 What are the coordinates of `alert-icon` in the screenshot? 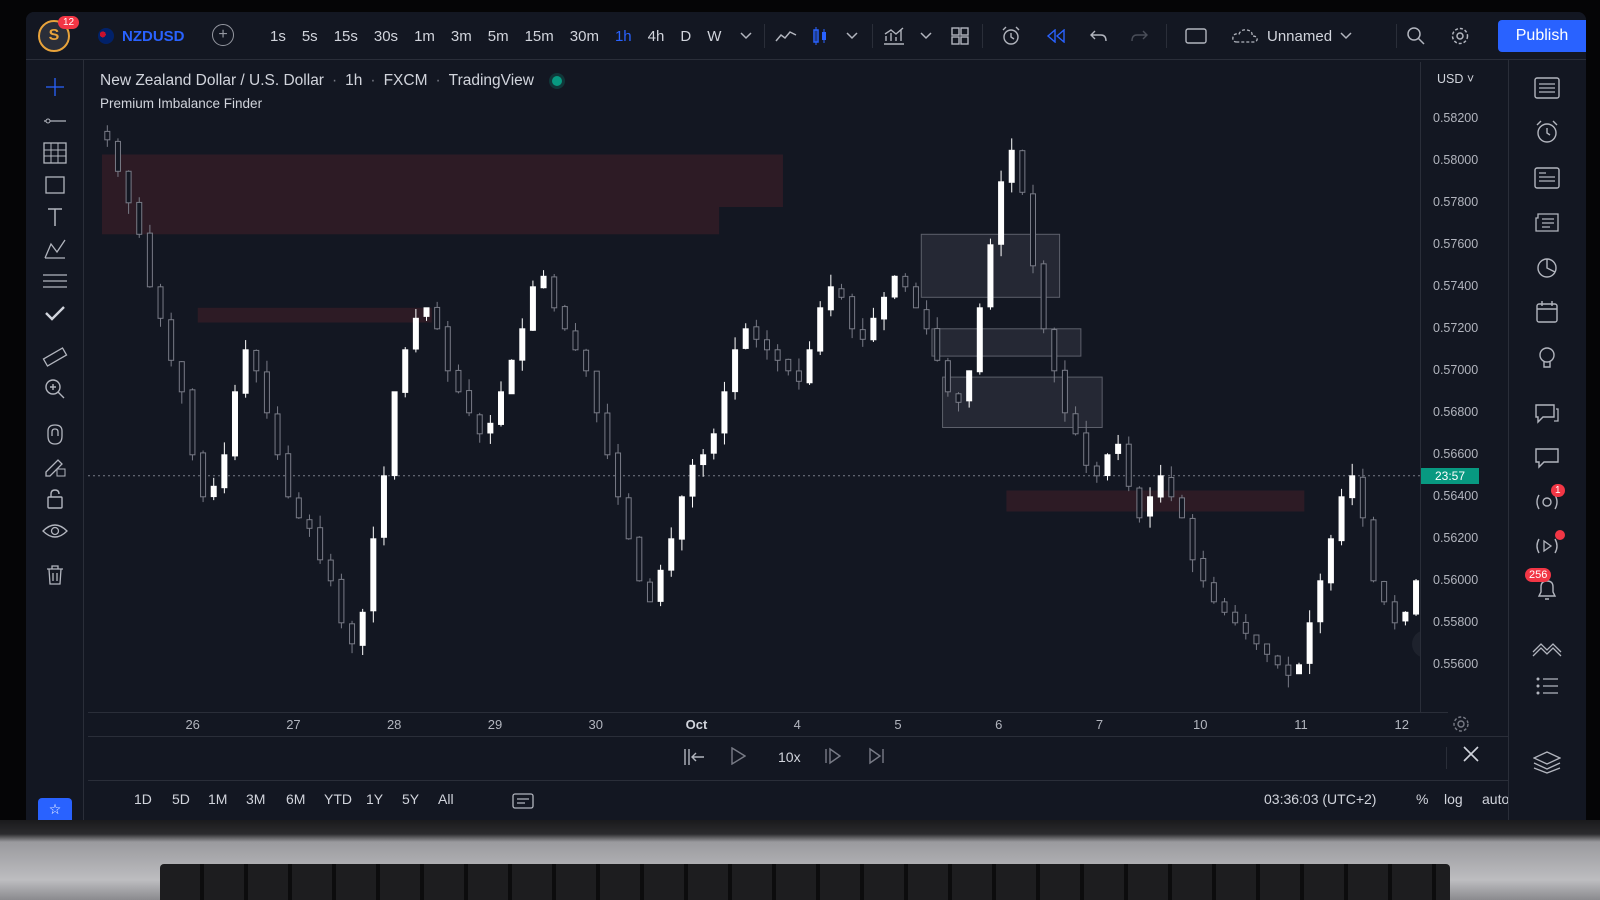 It's located at (1012, 36).